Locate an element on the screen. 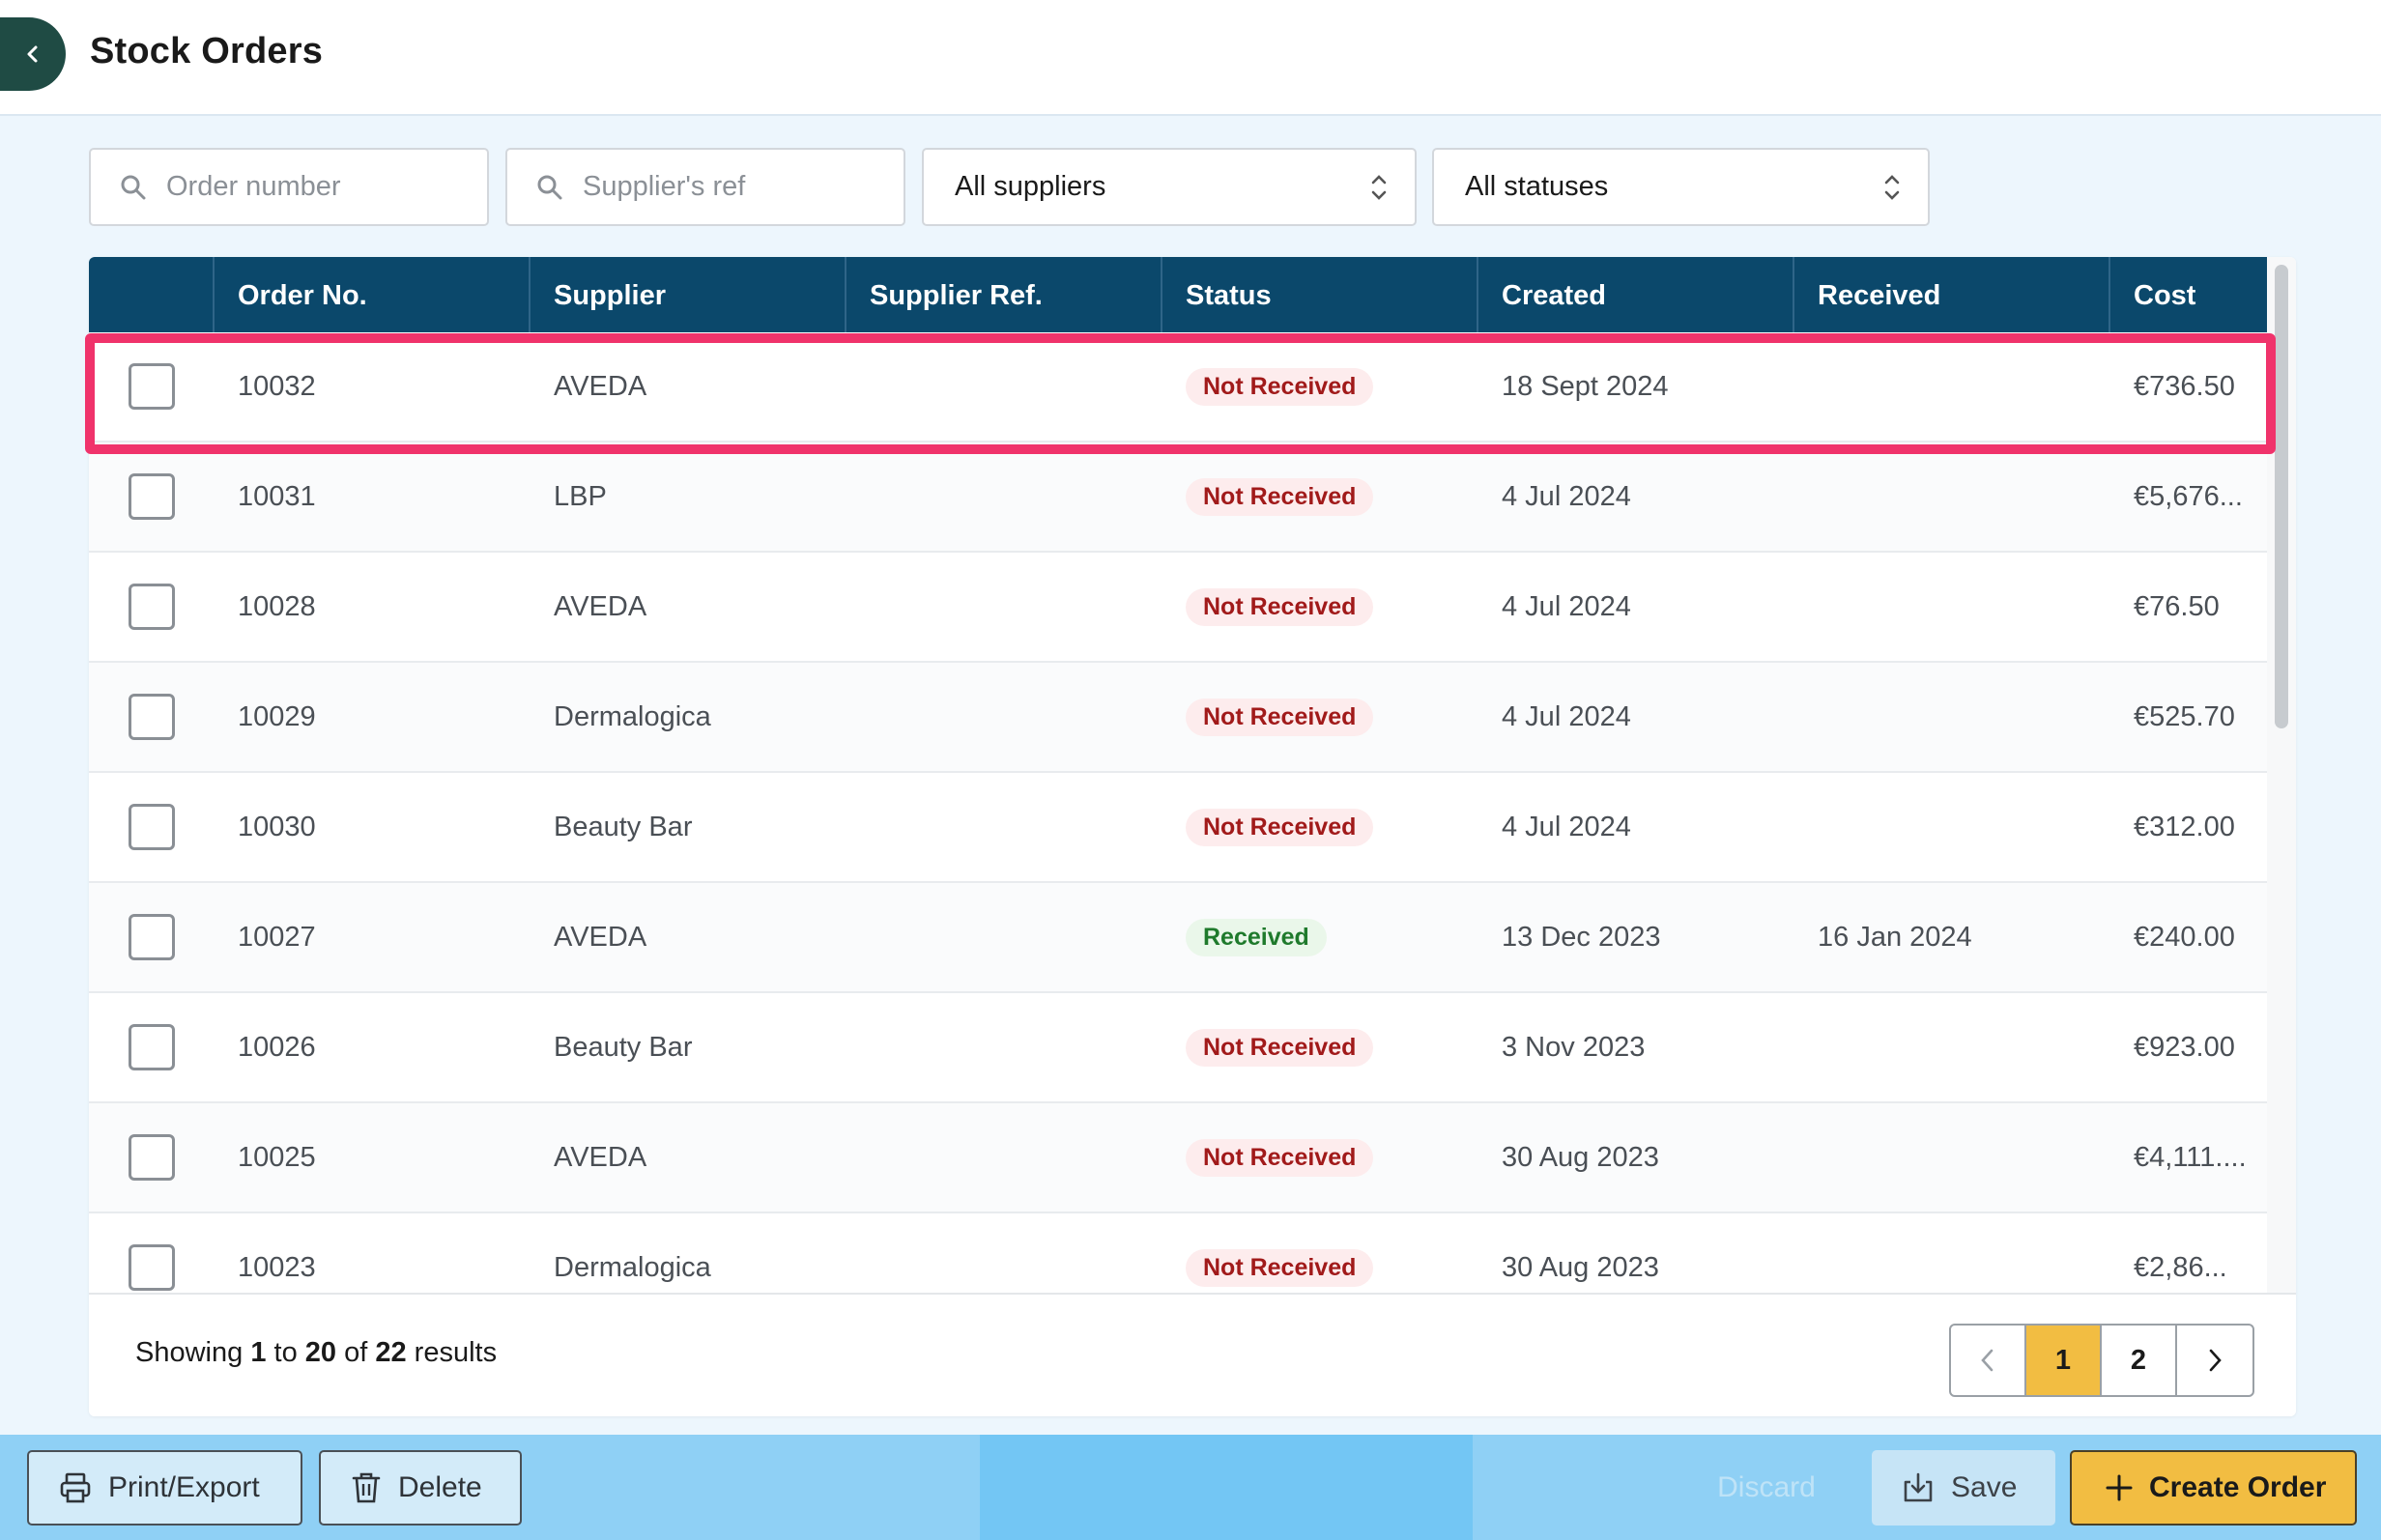  created-cell: 30 Aug 2023 is located at coordinates (1580, 1157).